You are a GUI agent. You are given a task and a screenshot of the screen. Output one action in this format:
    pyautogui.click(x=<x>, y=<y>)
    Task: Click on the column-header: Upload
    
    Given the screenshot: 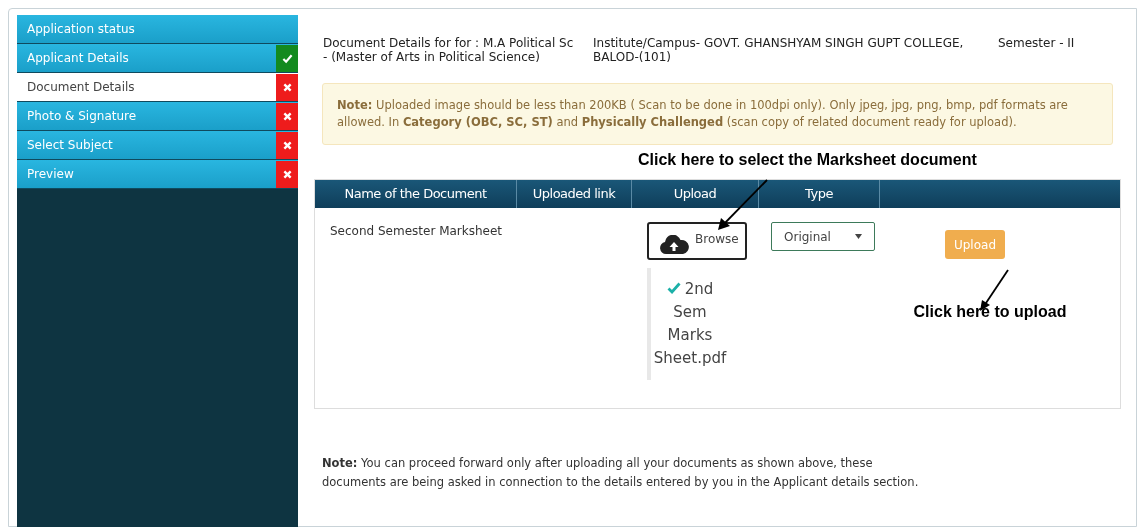 What is the action you would take?
    pyautogui.click(x=695, y=194)
    